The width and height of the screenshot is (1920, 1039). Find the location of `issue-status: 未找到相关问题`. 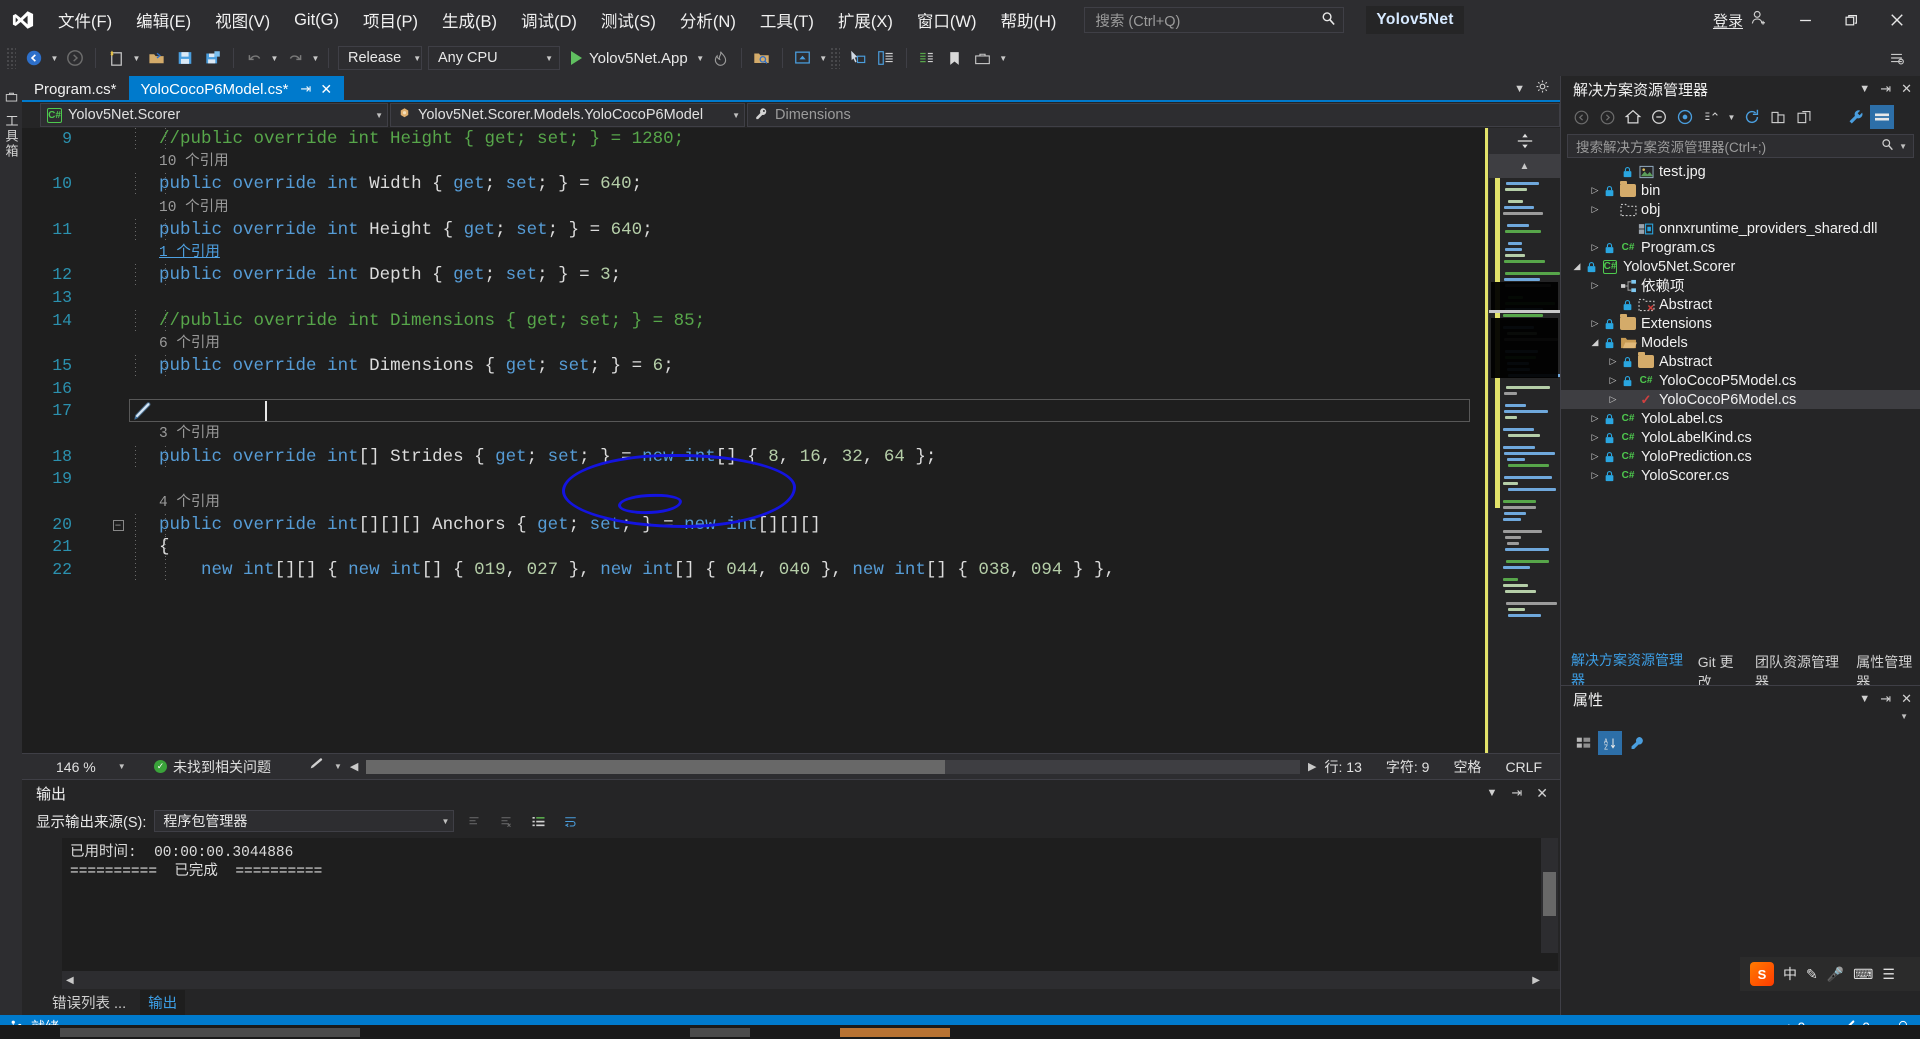

issue-status: 未找到相关问题 is located at coordinates (206, 767).